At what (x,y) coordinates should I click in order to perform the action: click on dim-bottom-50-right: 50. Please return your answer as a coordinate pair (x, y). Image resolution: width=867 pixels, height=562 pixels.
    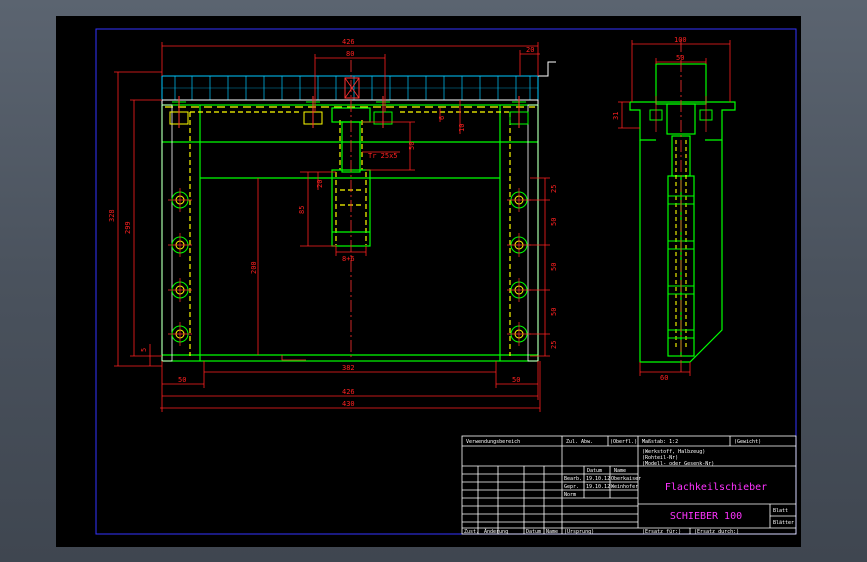
    Looking at the image, I should click on (516, 380).